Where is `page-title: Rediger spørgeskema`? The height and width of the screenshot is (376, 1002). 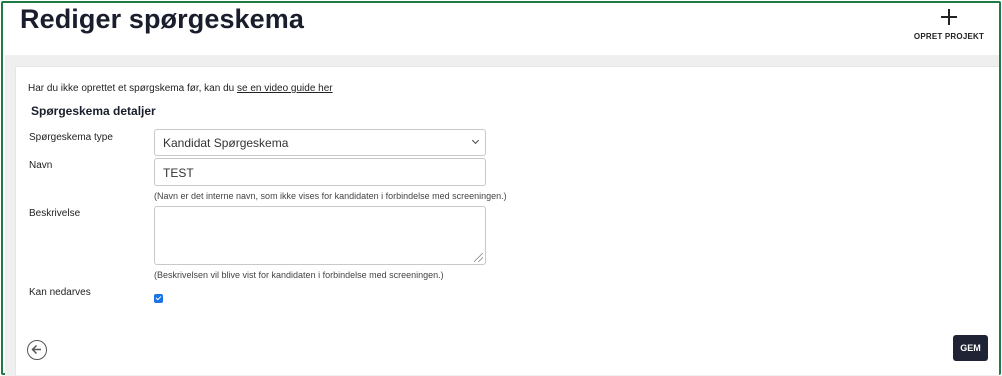
page-title: Rediger spørgeskema is located at coordinates (162, 19).